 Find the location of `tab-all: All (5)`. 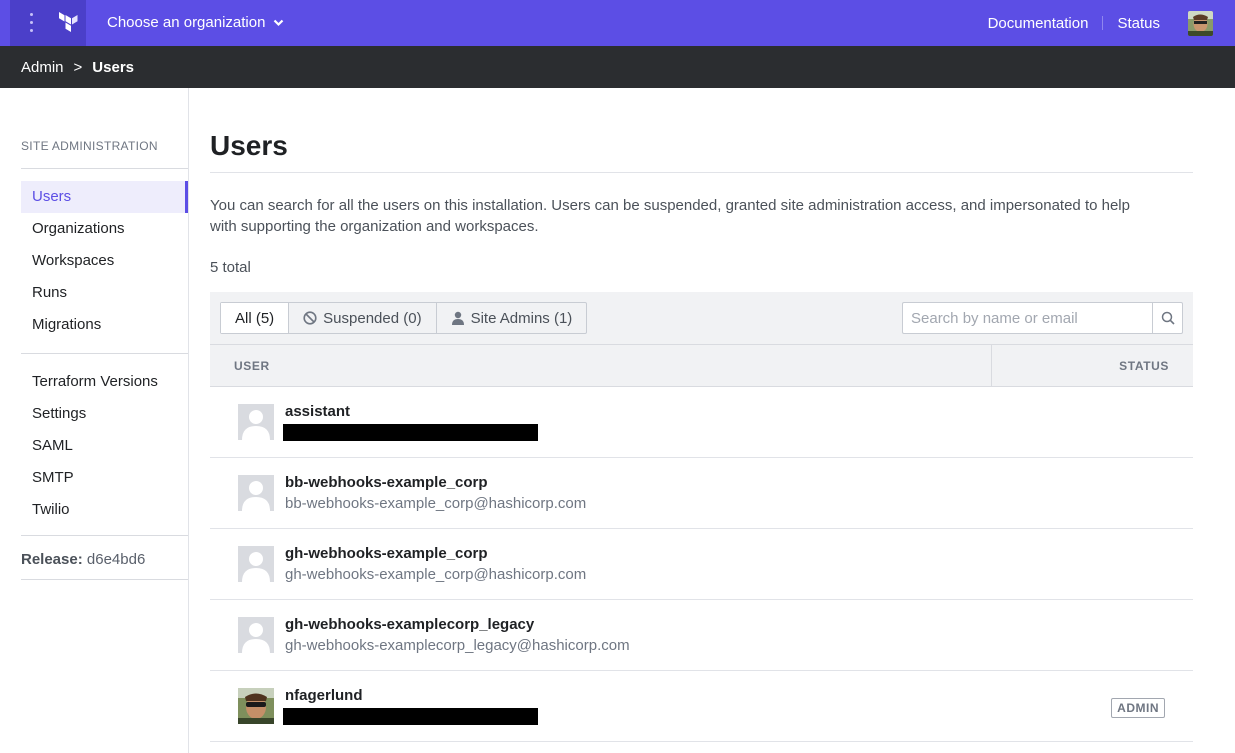

tab-all: All (5) is located at coordinates (255, 318).